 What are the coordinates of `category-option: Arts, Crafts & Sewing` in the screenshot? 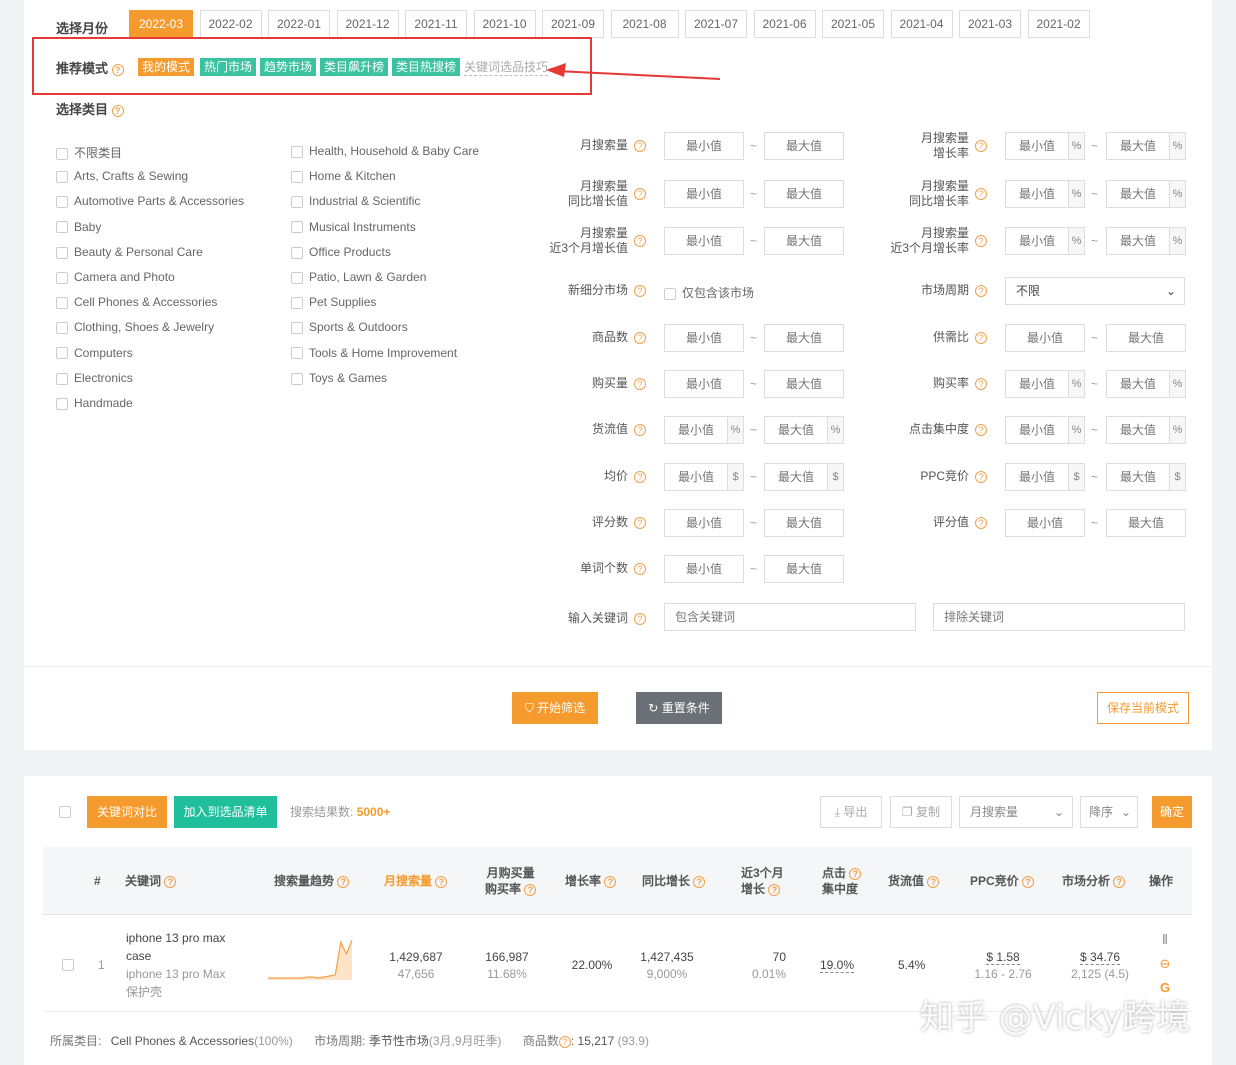 It's located at (122, 176).